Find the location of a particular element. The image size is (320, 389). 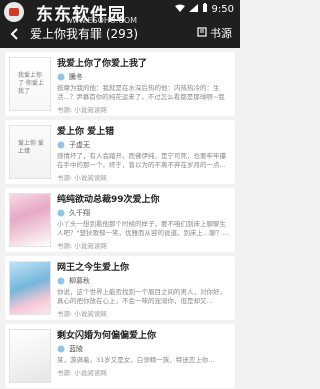

author-row: 子虚无 is located at coordinates (144, 145).